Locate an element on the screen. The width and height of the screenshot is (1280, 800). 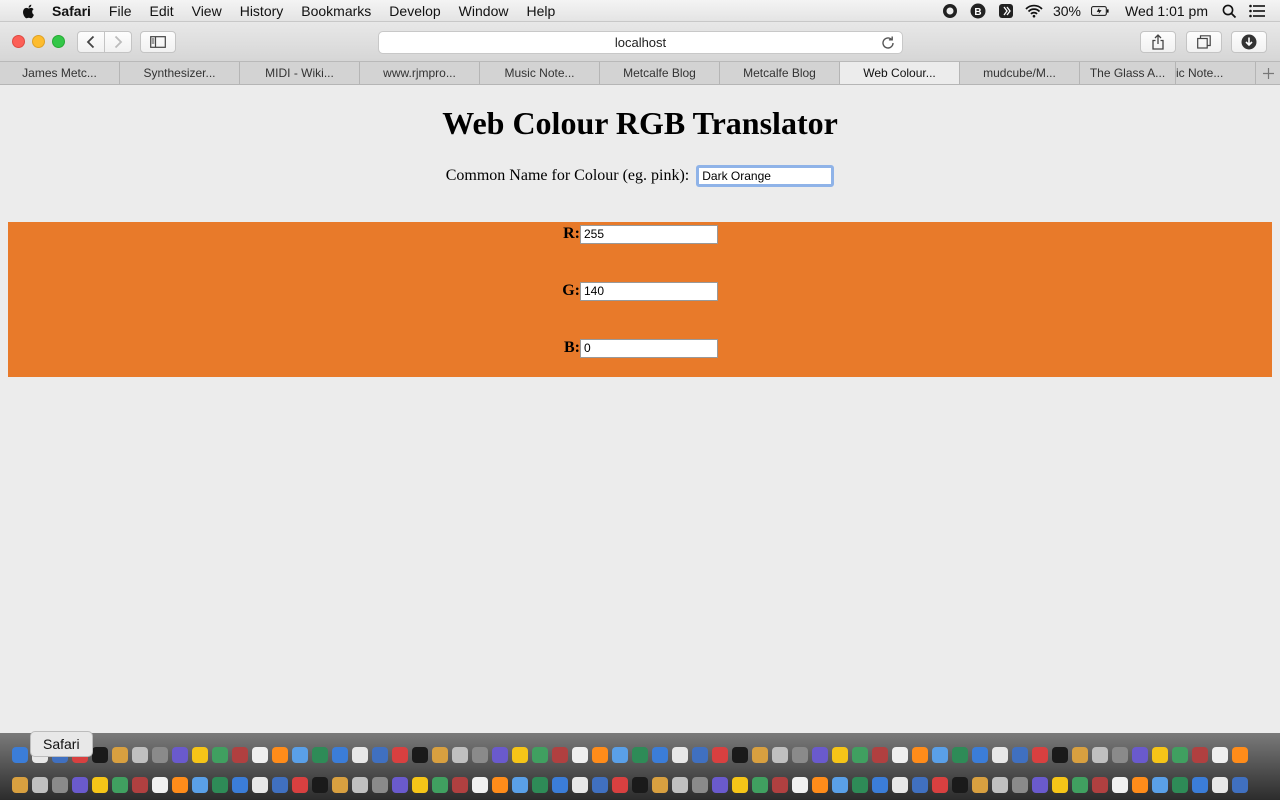
menu-help: Help is located at coordinates (540, 11).